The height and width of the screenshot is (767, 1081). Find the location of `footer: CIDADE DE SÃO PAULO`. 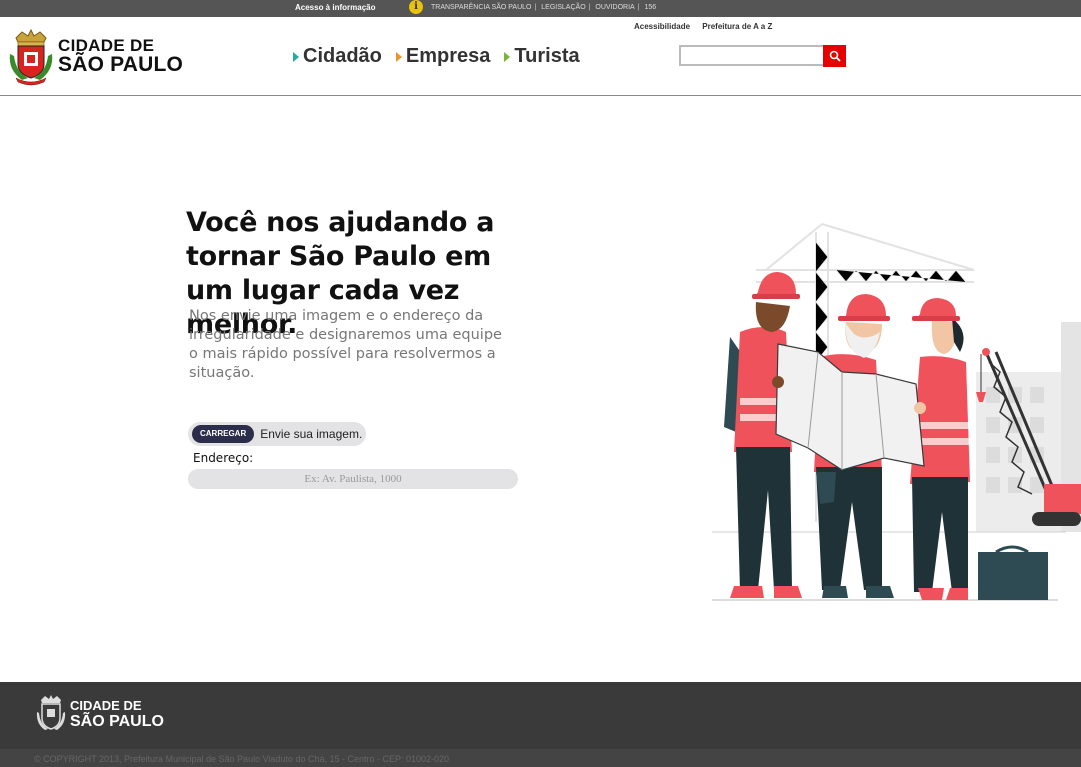

footer: CIDADE DE SÃO PAULO is located at coordinates (540, 715).